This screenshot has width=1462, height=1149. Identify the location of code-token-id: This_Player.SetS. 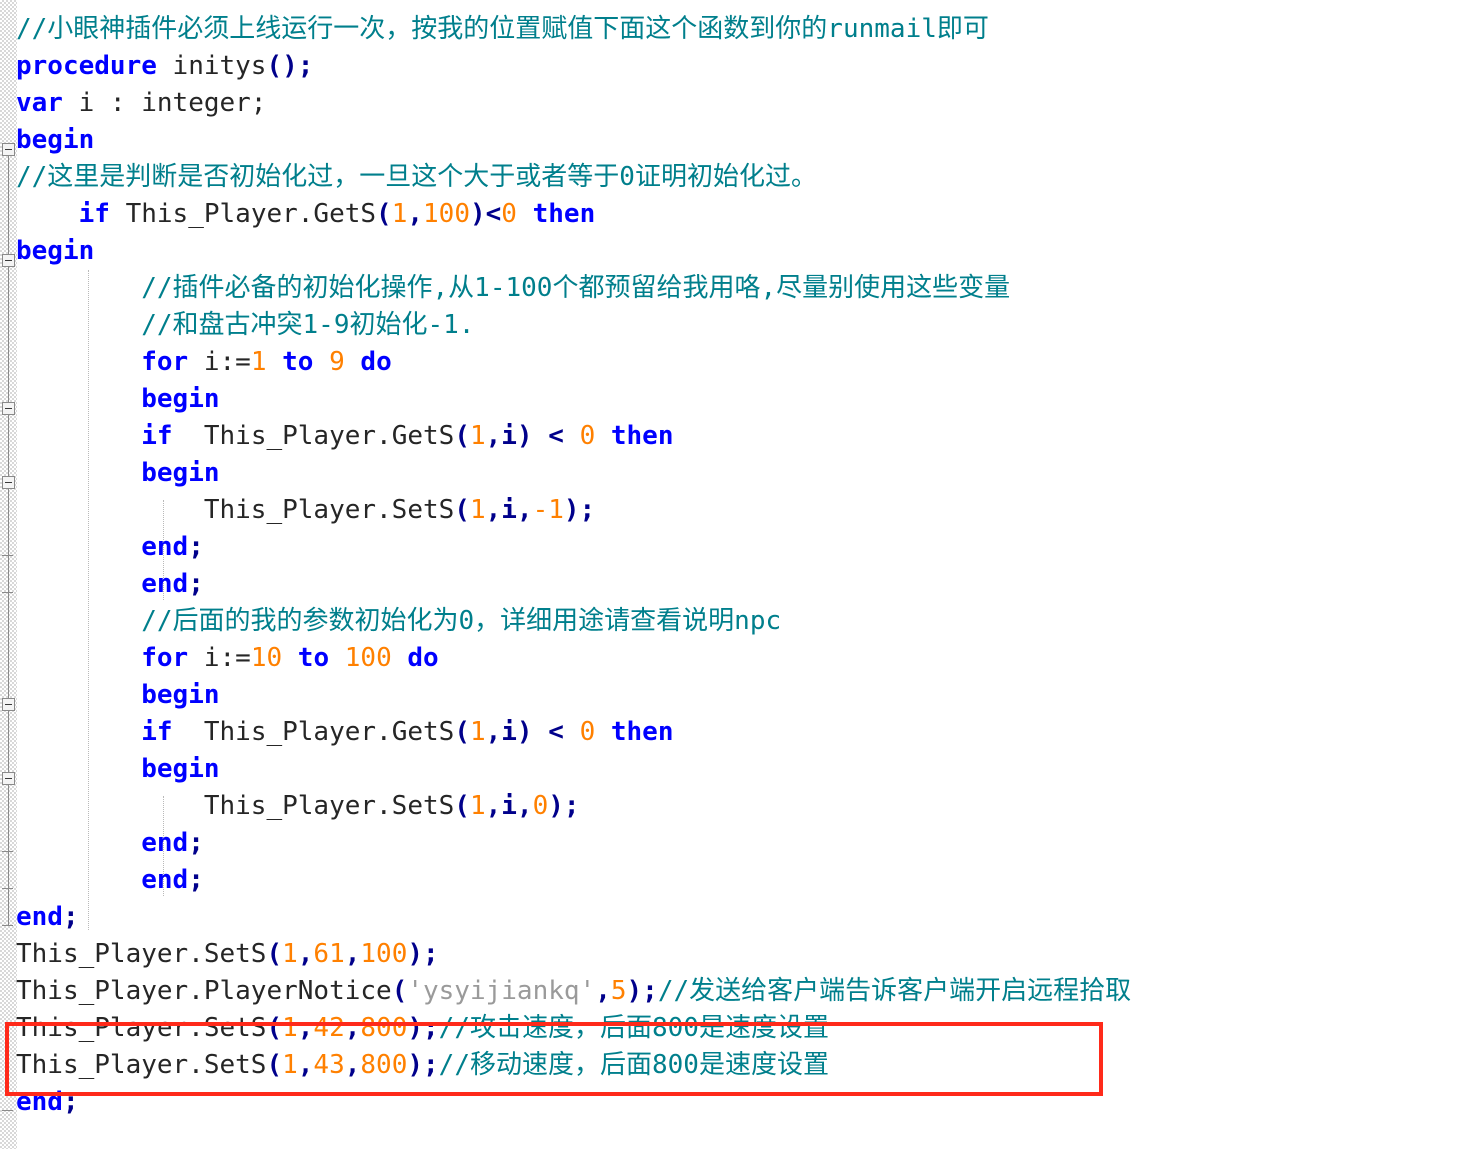
(235, 510).